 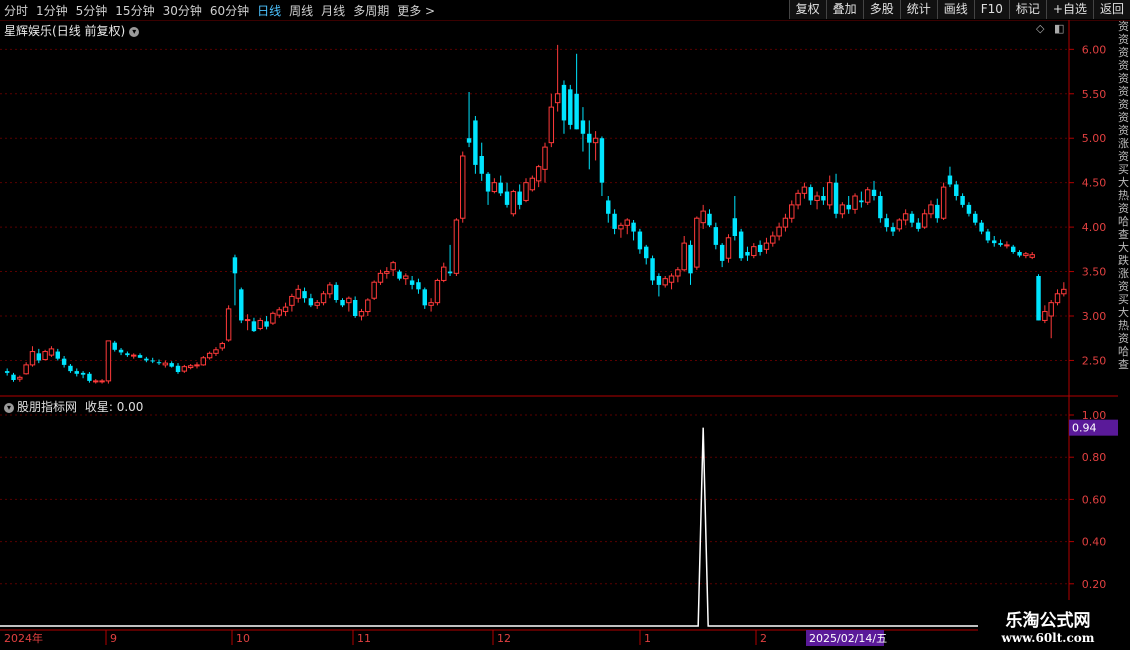 What do you see at coordinates (881, 9) in the screenshot?
I see `toolbar-button-2: 多股` at bounding box center [881, 9].